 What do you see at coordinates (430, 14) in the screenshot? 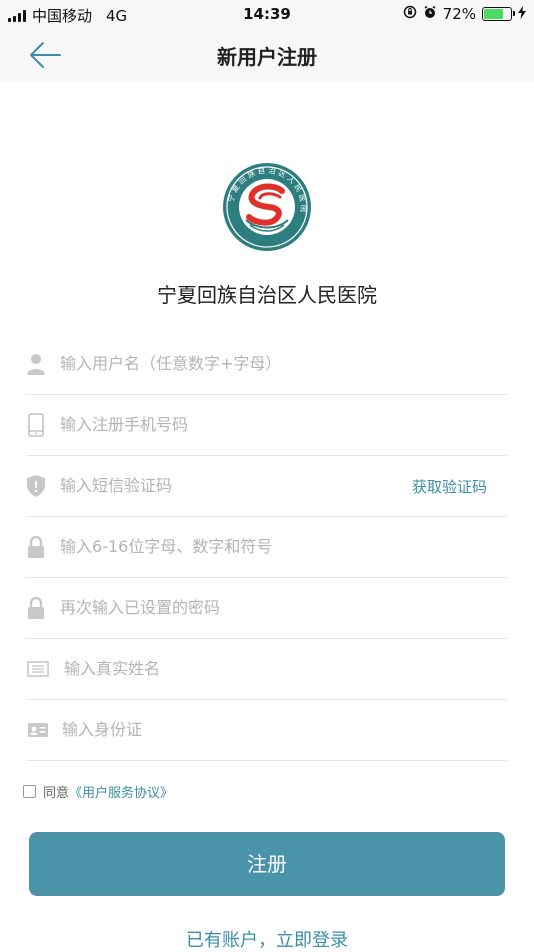
I see `alarm-icon` at bounding box center [430, 14].